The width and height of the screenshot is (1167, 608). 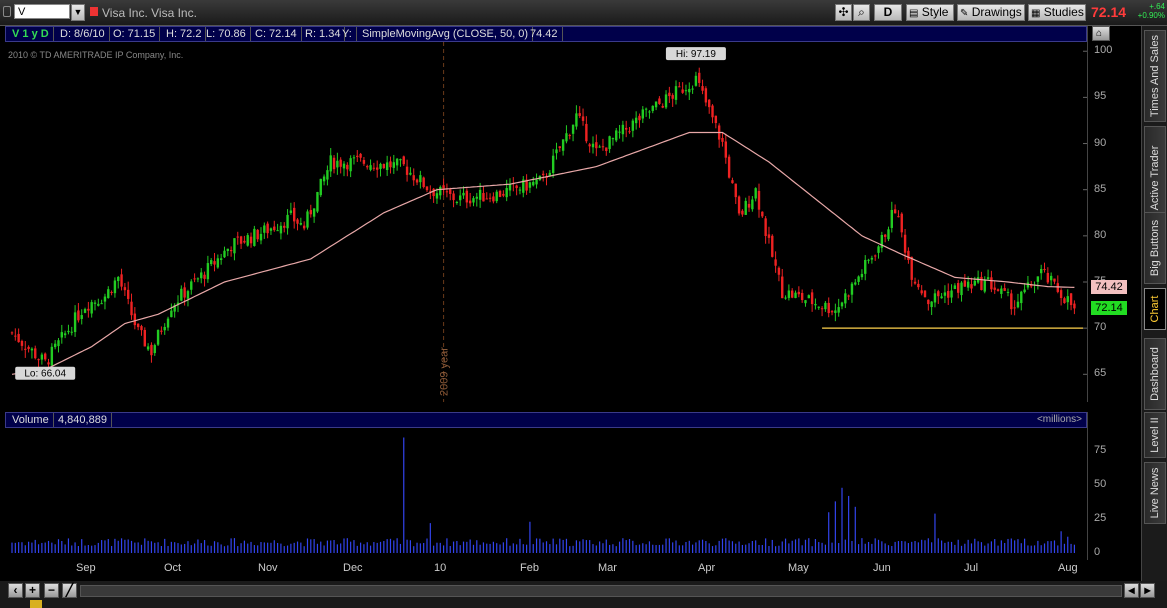 I want to click on tab-live-news: Live News, so click(x=1155, y=493).